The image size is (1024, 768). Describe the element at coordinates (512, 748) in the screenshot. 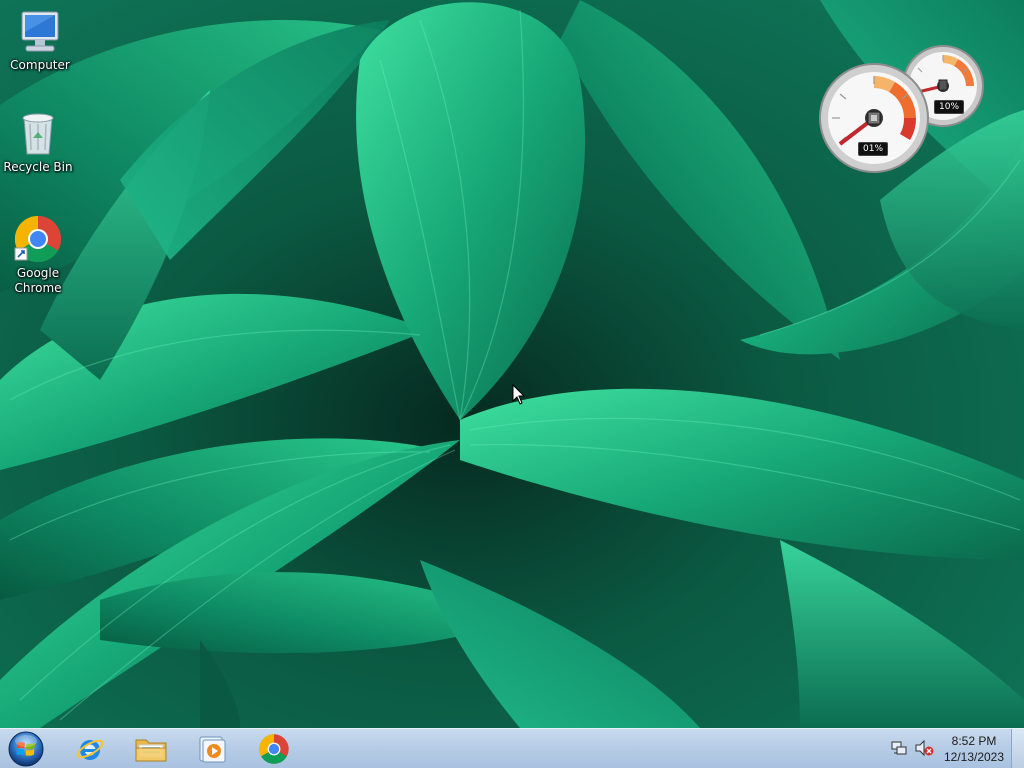

I see `taskbar: 8:52 PM 12/13/2023` at that location.